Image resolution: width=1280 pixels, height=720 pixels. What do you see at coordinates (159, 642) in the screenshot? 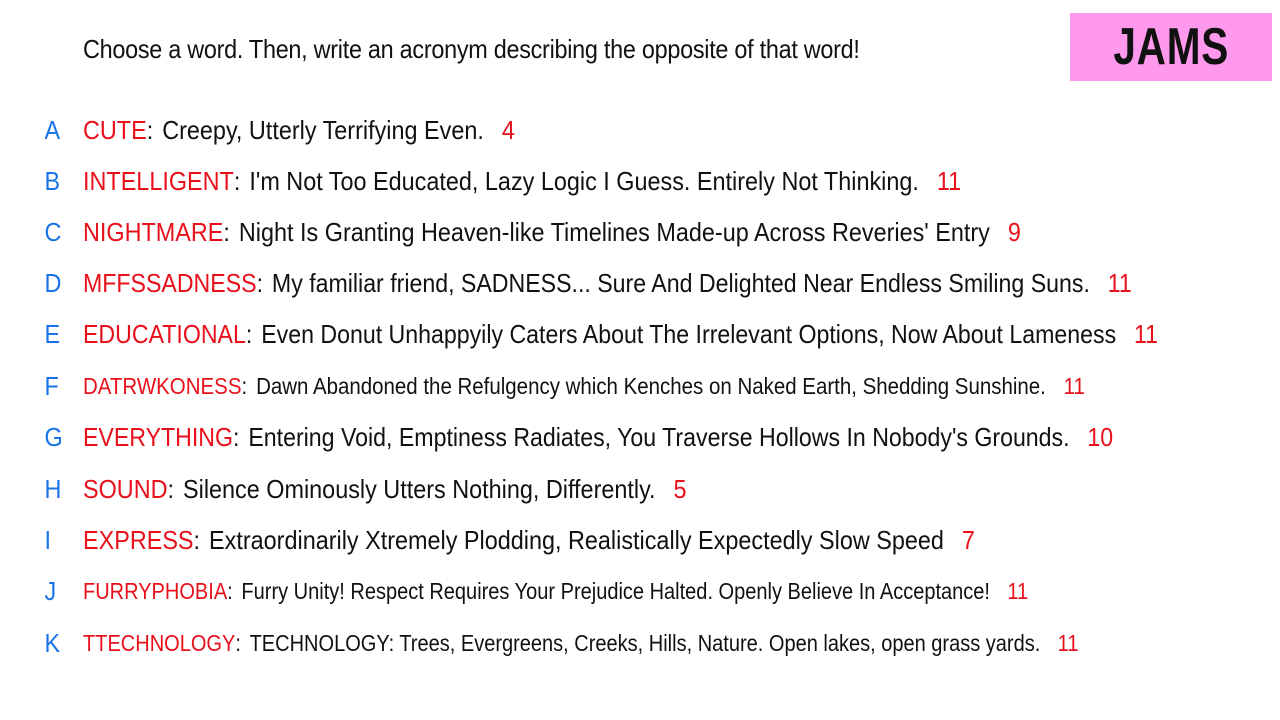
I see `entry-word: TTECHNOLOGY` at bounding box center [159, 642].